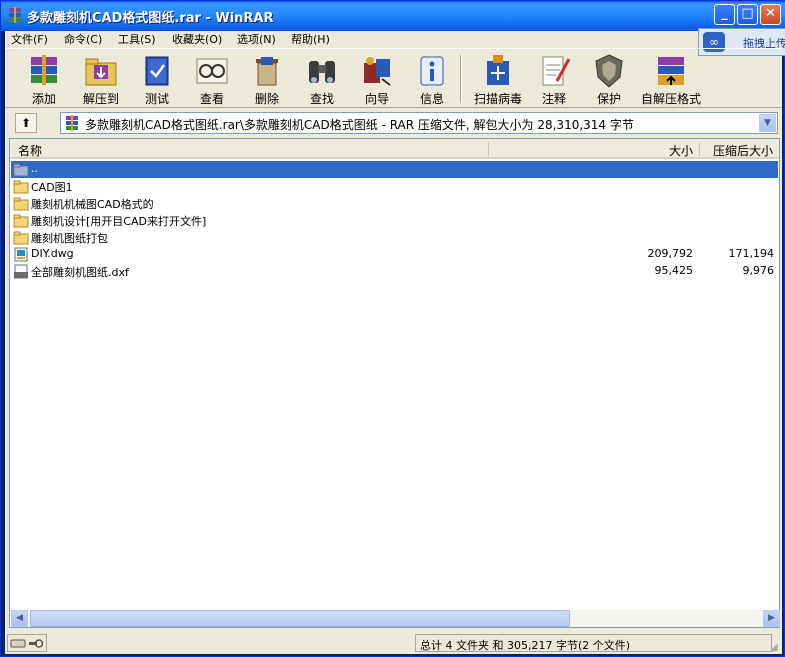 The height and width of the screenshot is (657, 785). I want to click on maximize-button: □, so click(747, 14).